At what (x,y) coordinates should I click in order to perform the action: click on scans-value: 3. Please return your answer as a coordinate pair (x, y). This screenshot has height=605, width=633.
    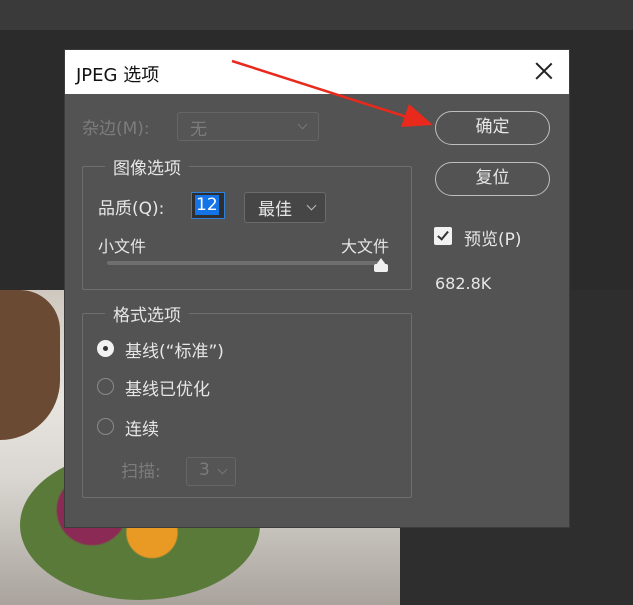
    Looking at the image, I should click on (204, 470).